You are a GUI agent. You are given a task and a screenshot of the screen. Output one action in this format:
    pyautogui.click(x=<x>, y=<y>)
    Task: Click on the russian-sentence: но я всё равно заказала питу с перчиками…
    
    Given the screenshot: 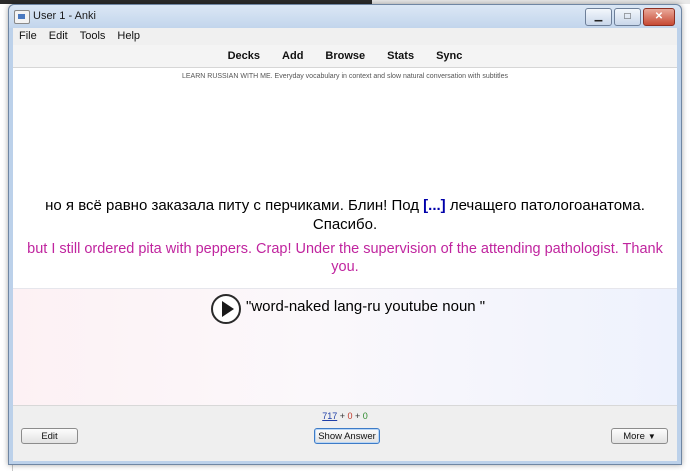 What is the action you would take?
    pyautogui.click(x=345, y=215)
    